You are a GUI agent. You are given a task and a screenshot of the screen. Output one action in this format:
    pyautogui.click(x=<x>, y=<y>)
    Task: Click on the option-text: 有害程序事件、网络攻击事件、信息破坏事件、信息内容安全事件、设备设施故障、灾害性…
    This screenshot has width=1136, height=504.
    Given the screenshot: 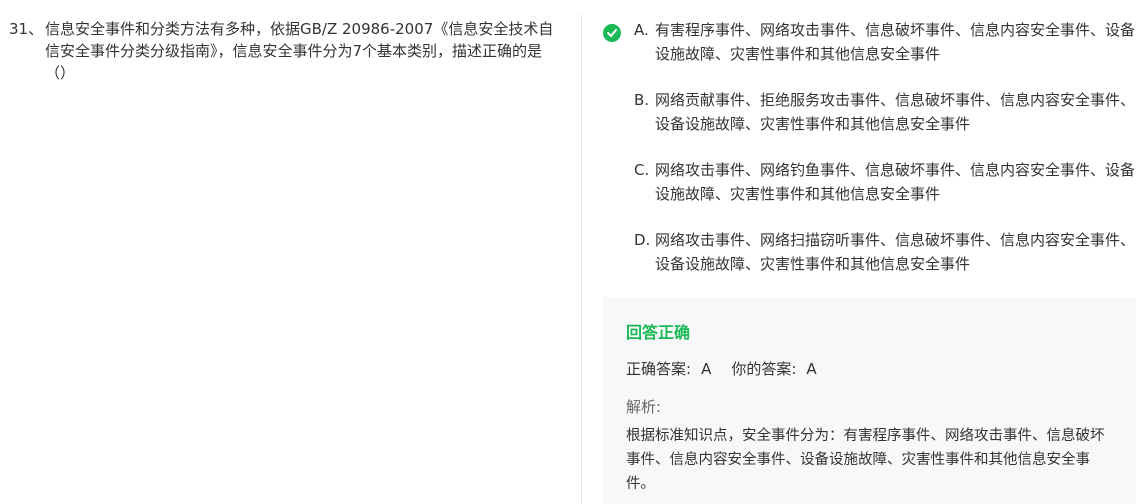 What is the action you would take?
    pyautogui.click(x=895, y=42)
    